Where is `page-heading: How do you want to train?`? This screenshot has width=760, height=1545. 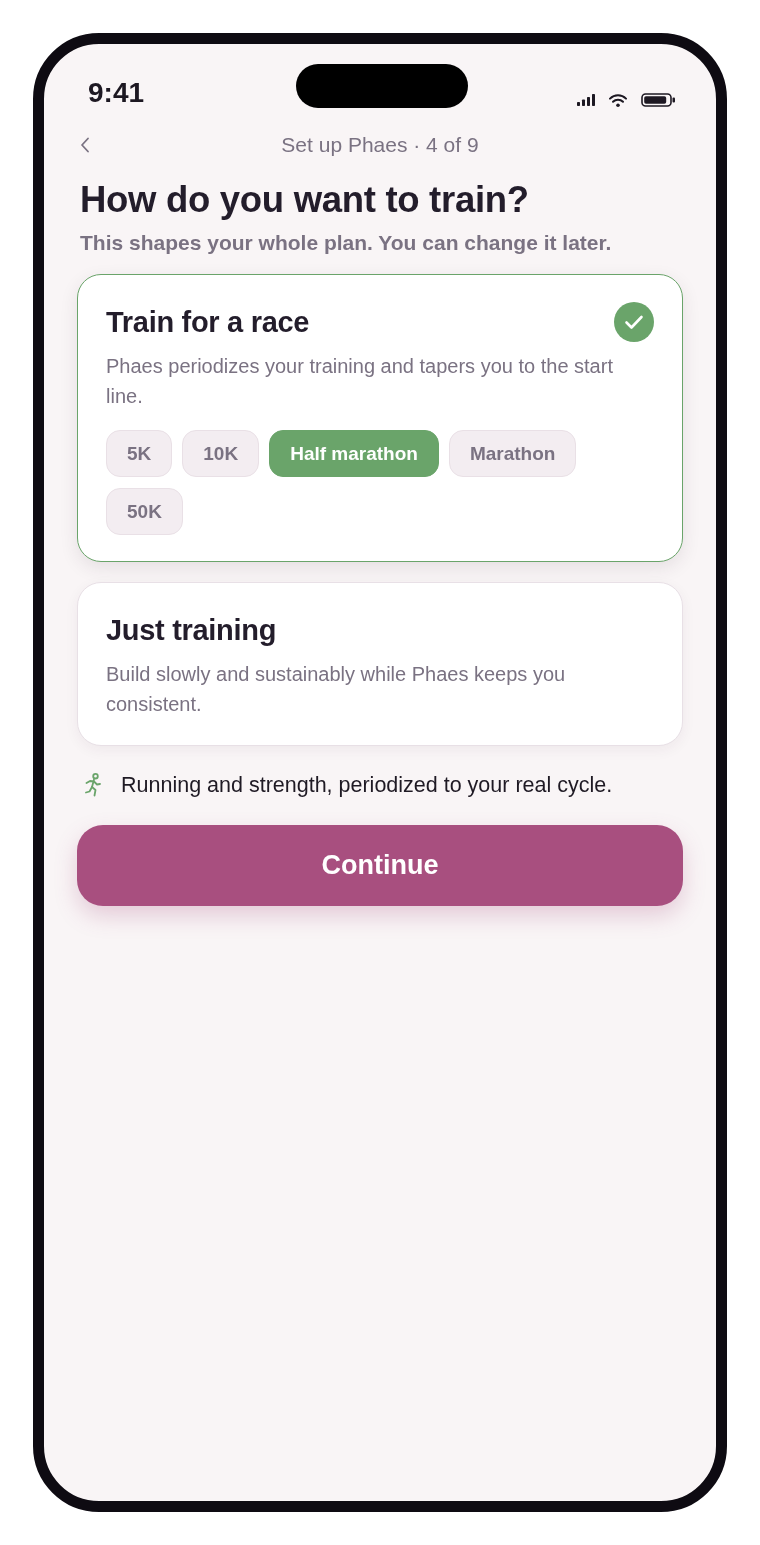 page-heading: How do you want to train? is located at coordinates (305, 200).